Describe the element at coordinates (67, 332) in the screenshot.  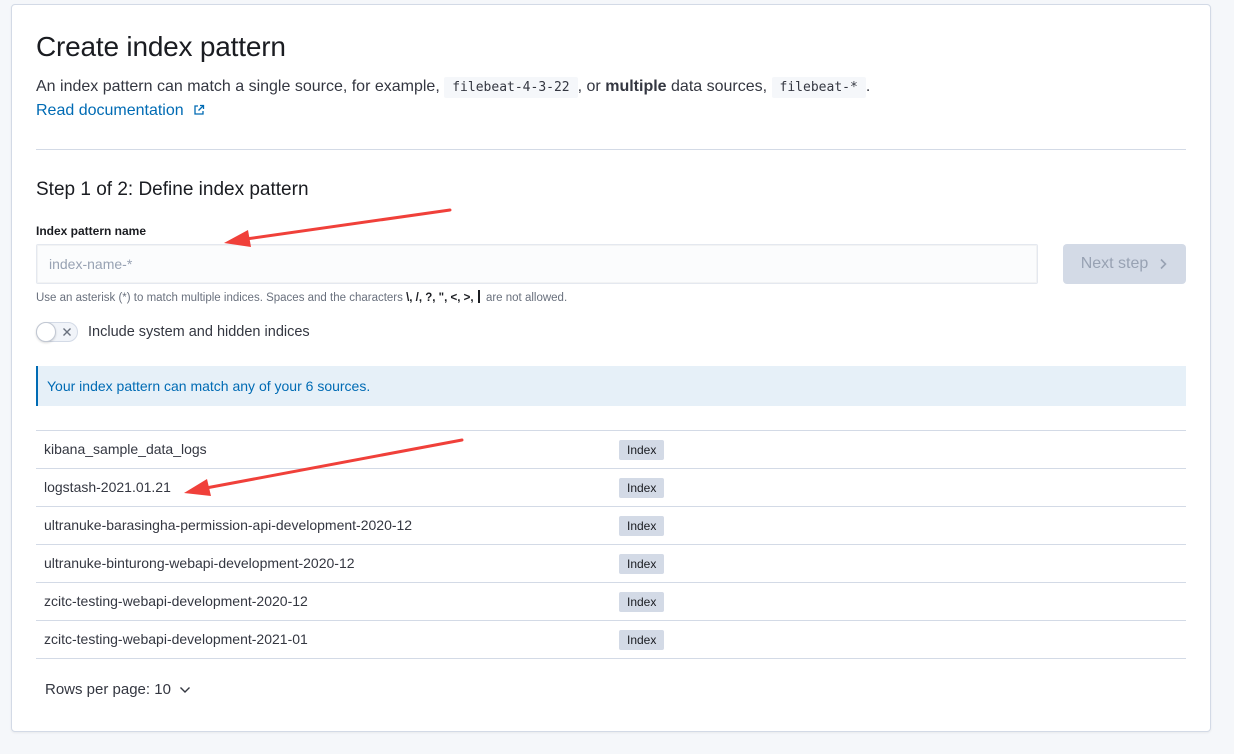
I see `cross-icon` at that location.